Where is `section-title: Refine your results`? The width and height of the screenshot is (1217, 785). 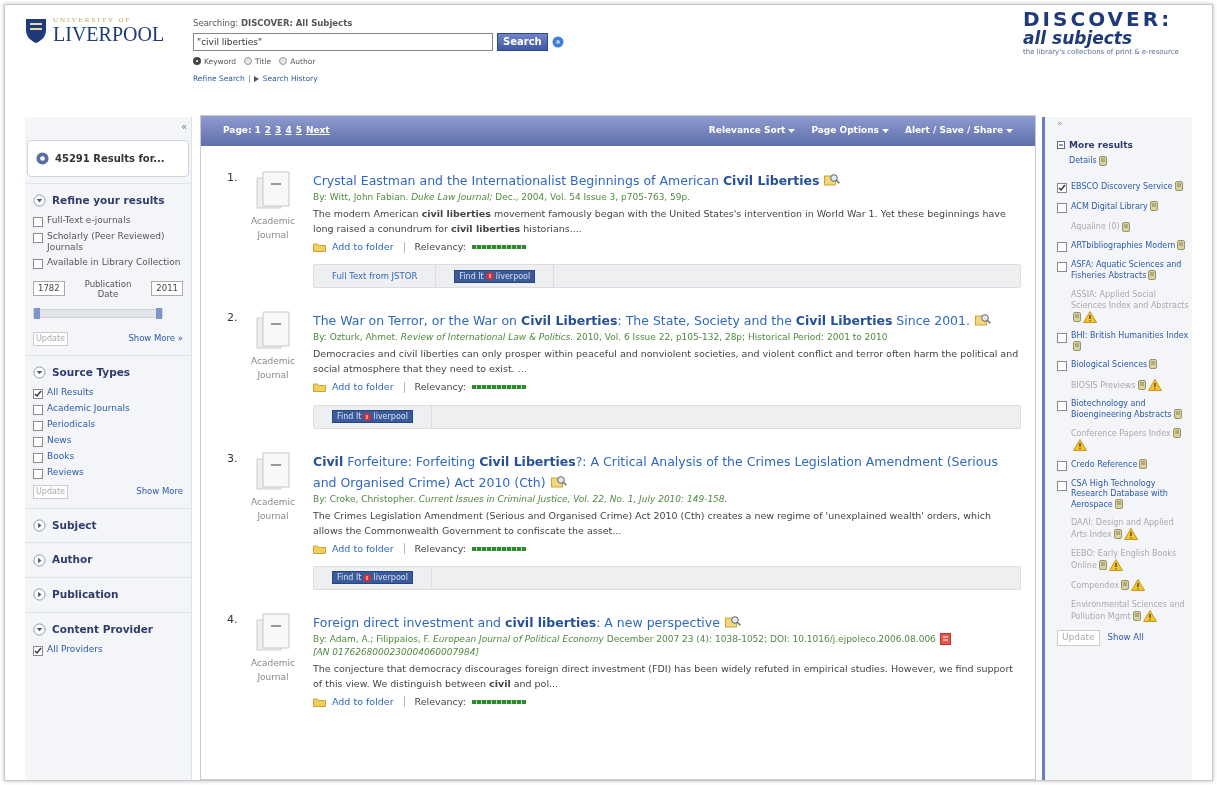
section-title: Refine your results is located at coordinates (108, 201).